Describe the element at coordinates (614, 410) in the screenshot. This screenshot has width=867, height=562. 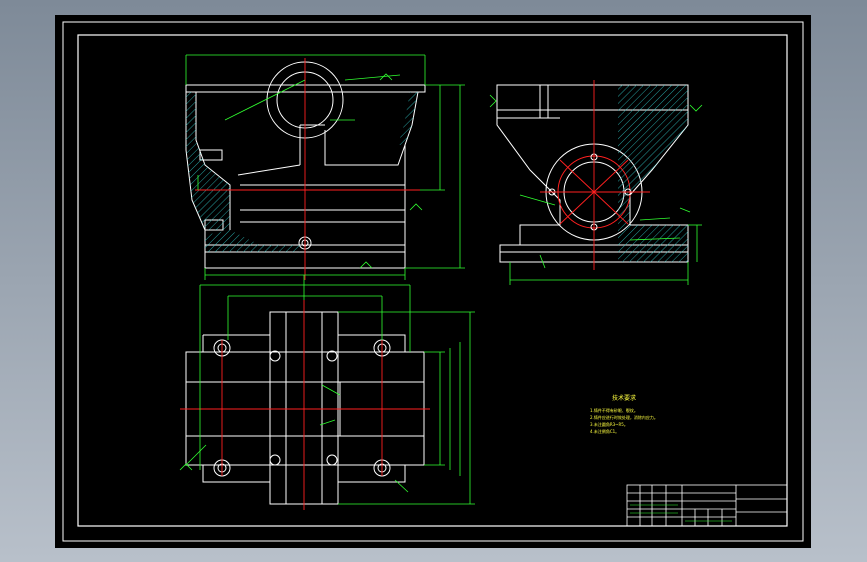
I see `notes-line-1: 1.铸件不得有砂眼、裂纹。` at that location.